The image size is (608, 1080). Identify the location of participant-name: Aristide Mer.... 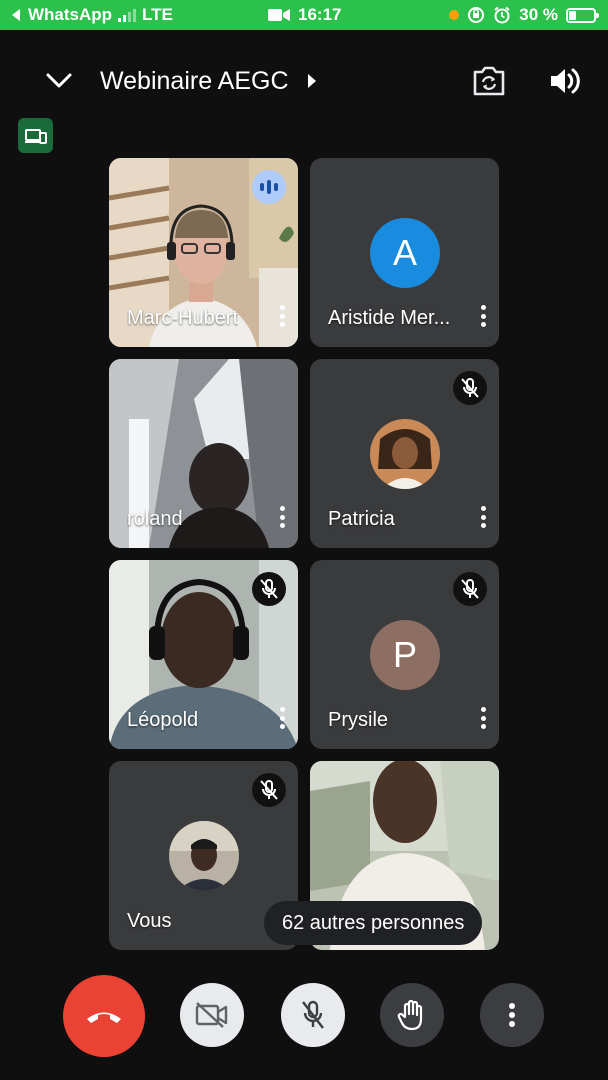
(389, 318).